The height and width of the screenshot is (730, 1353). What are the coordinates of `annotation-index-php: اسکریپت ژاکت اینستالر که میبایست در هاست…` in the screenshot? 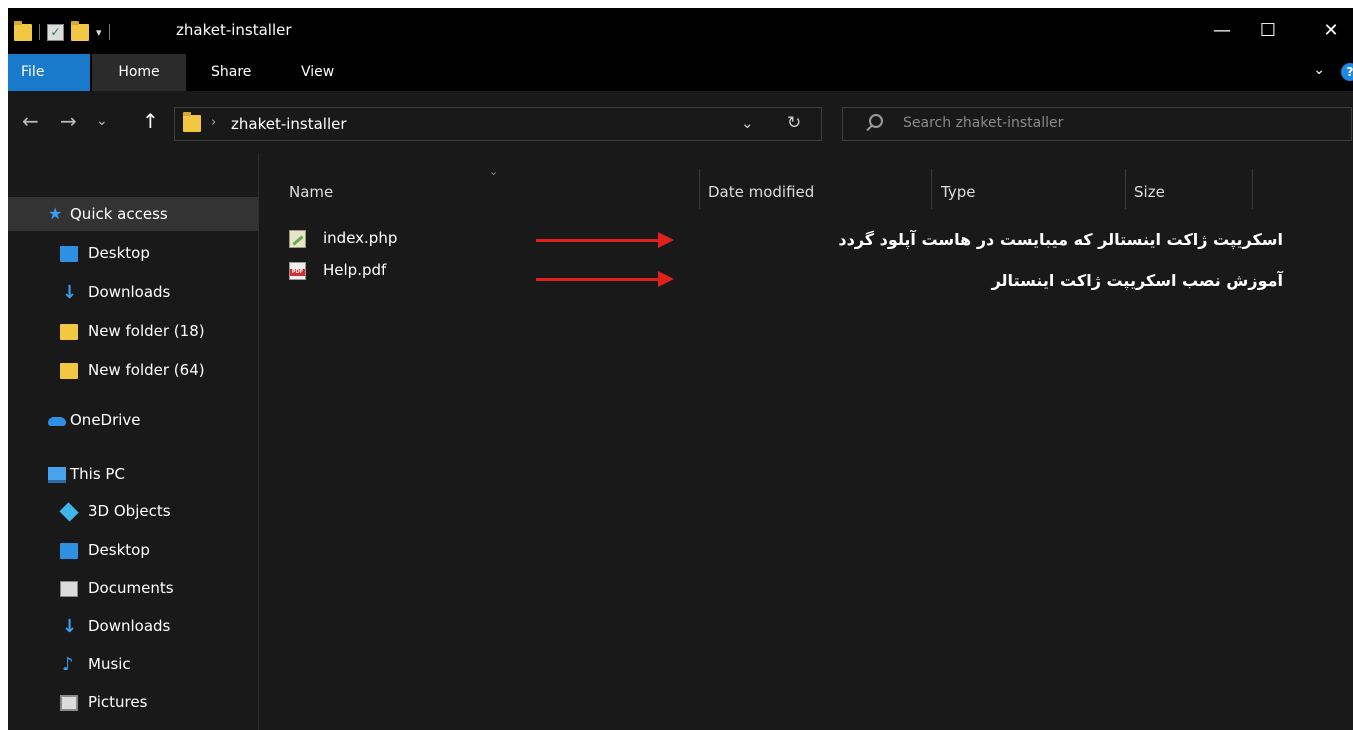 It's located at (1060, 239).